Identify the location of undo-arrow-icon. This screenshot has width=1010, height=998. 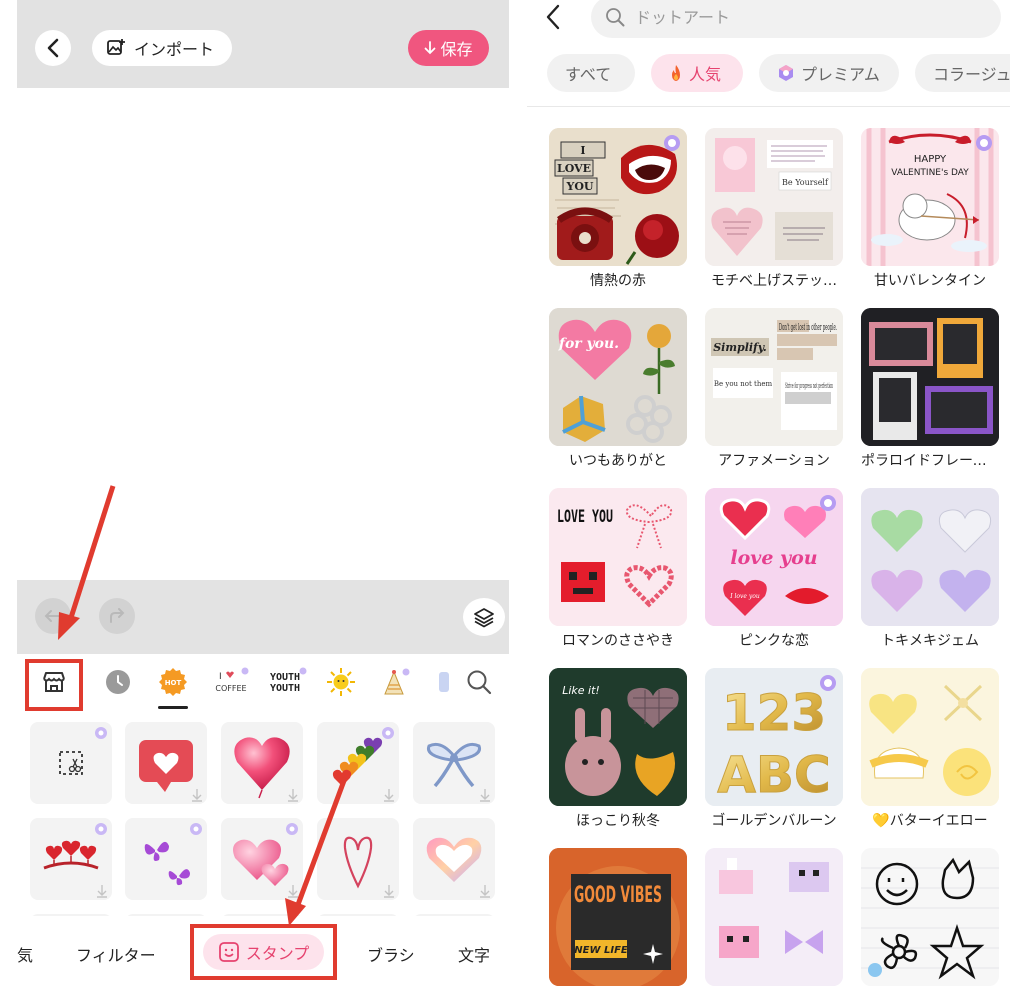
(52, 616).